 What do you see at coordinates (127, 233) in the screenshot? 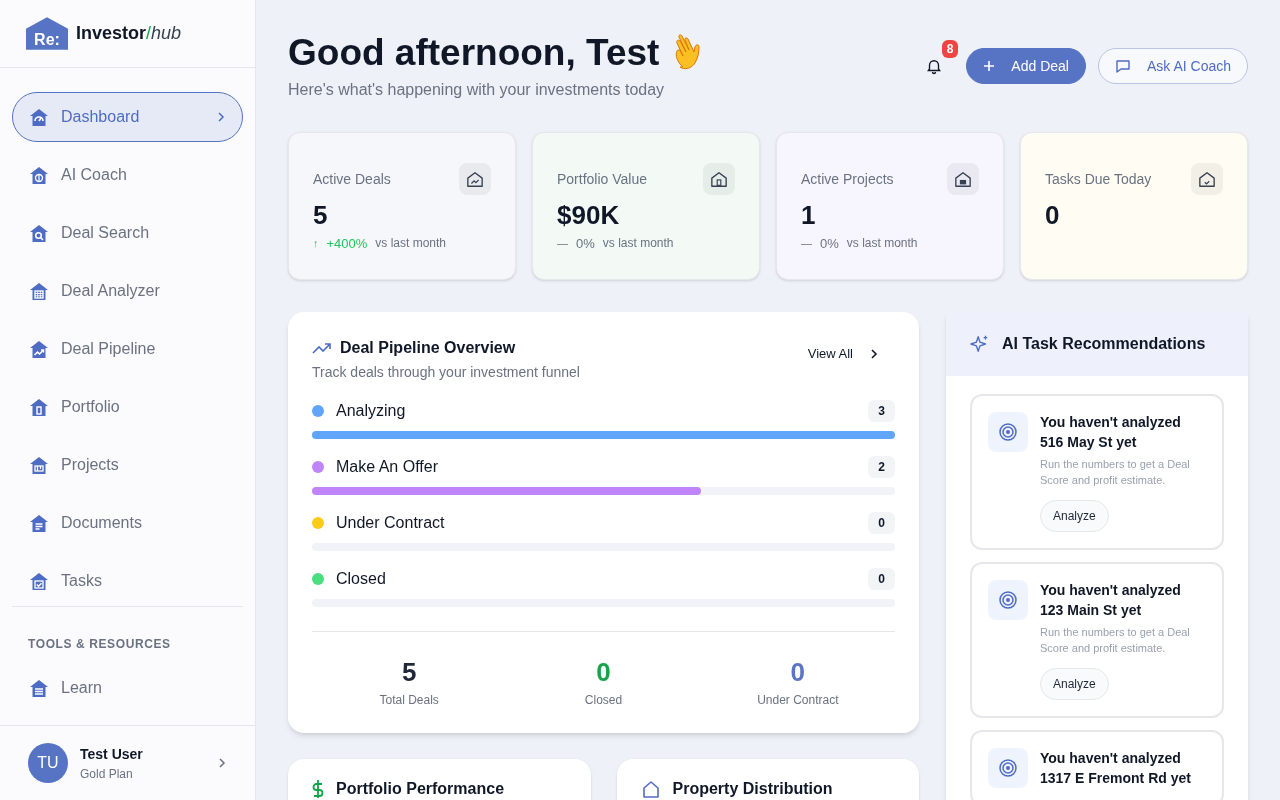
I see `nav-item: Deal Search` at bounding box center [127, 233].